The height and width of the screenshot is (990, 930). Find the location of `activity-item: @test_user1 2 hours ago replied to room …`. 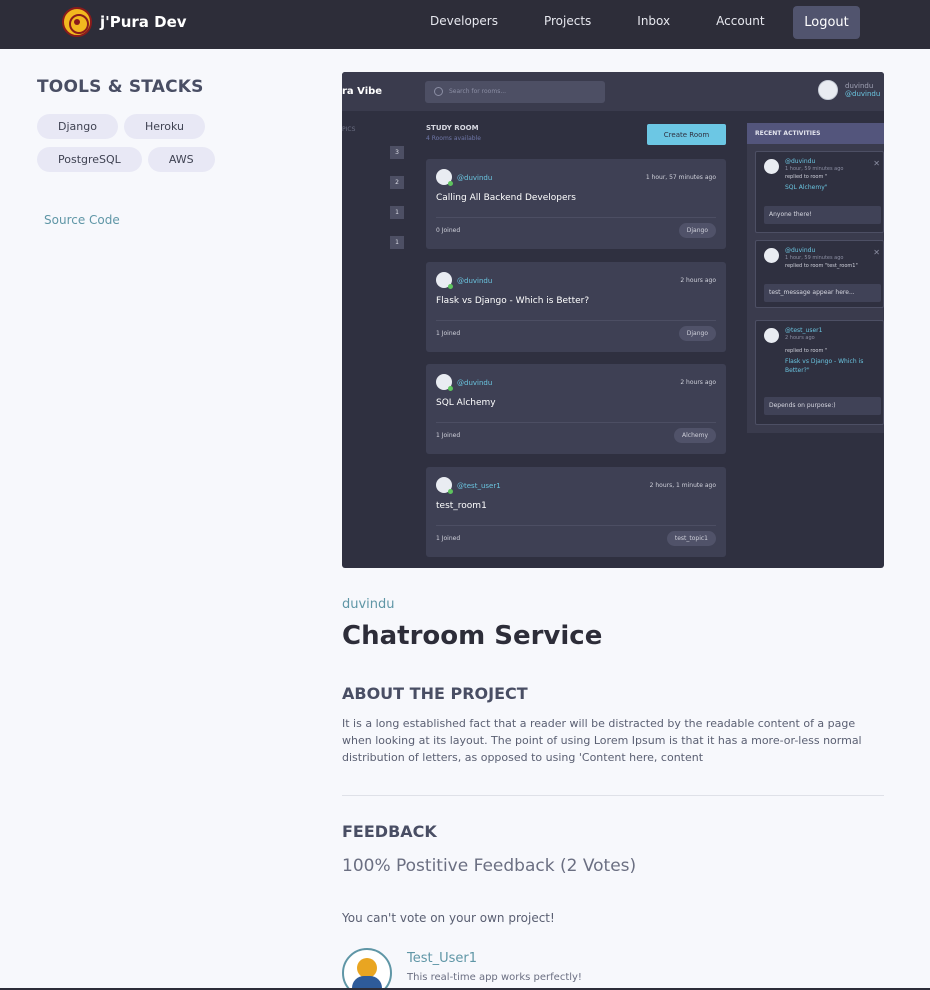

activity-item: @test_user1 2 hours ago replied to room … is located at coordinates (819, 372).